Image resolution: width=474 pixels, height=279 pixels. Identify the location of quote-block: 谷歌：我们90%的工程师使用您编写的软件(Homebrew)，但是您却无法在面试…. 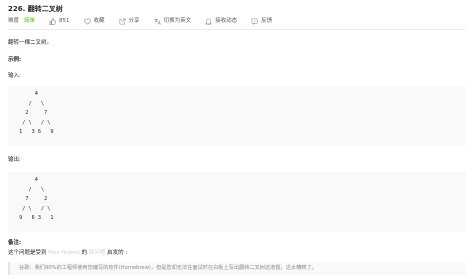
(237, 268).